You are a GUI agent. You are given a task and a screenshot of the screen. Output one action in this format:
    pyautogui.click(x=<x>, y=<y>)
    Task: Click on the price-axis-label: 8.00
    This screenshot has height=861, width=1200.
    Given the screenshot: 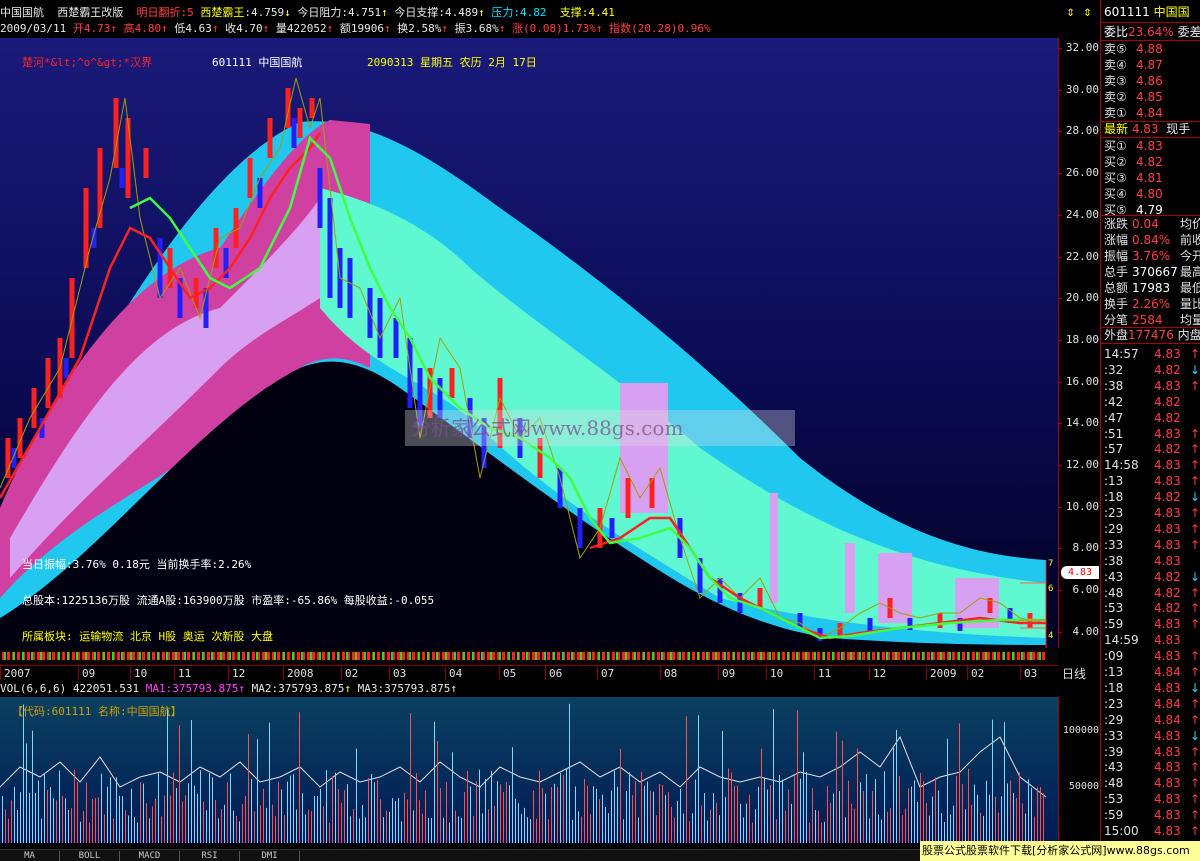 What is the action you would take?
    pyautogui.click(x=1086, y=547)
    